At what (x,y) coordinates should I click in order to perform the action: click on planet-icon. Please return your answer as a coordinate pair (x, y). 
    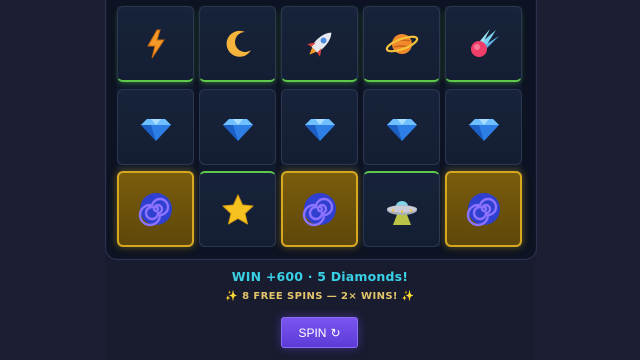
    Looking at the image, I should click on (401, 43).